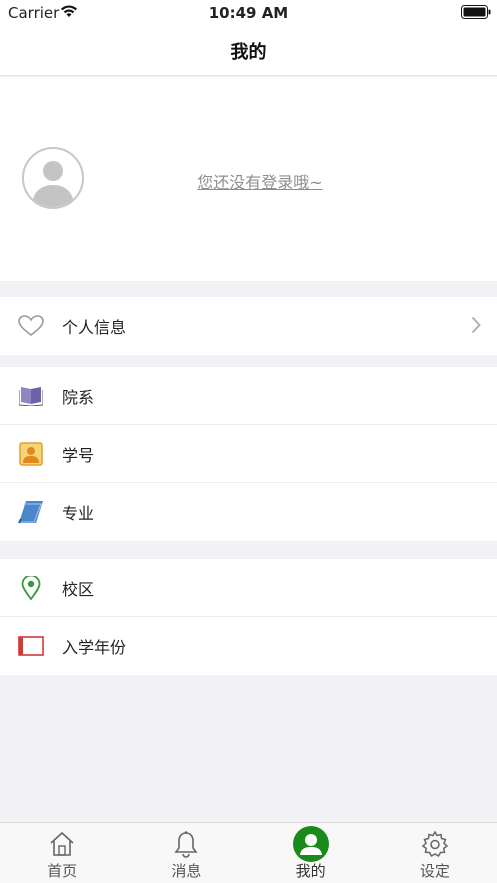 This screenshot has width=497, height=883. Describe the element at coordinates (94, 327) in the screenshot. I see `row-label: 个人信息` at that location.